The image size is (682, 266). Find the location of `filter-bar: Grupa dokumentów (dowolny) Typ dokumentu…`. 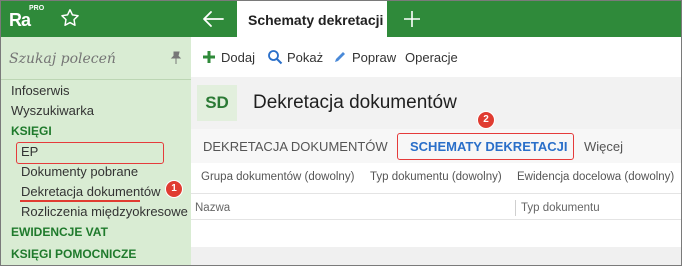

filter-bar: Grupa dokumentów (dowolny) Typ dokumentu… is located at coordinates (436, 178).